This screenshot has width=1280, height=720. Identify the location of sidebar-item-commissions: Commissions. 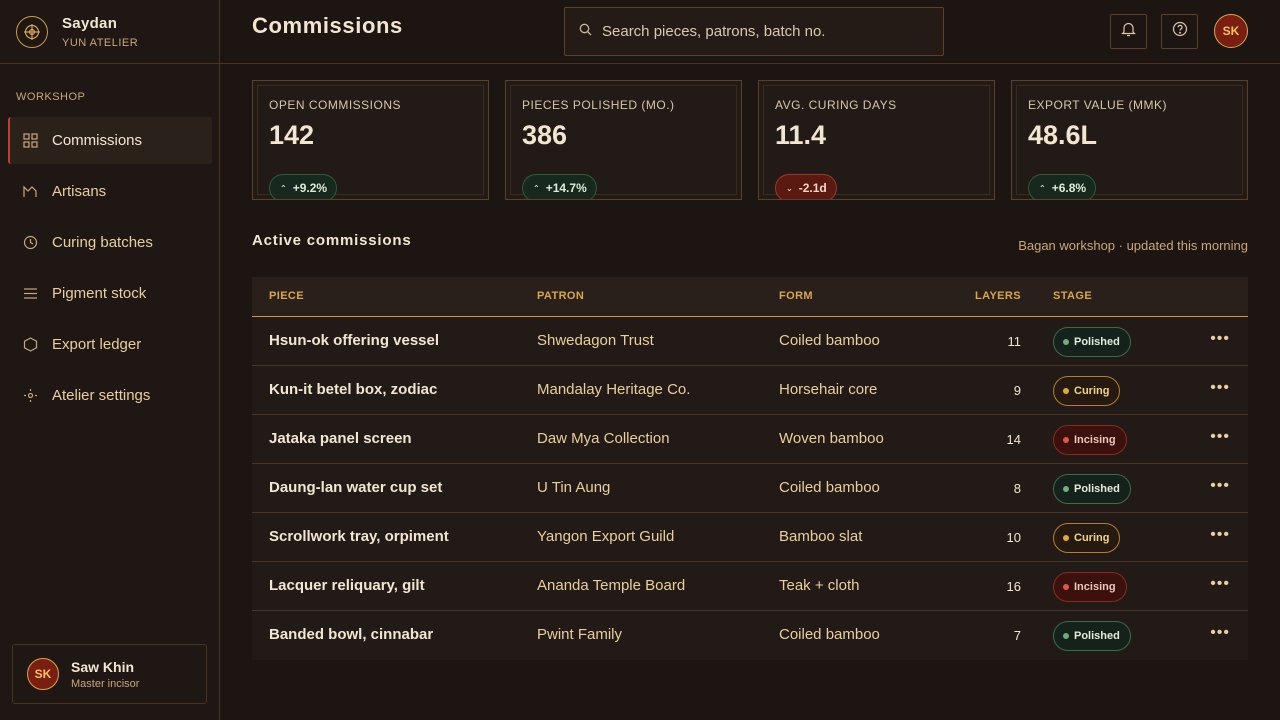
(110, 140).